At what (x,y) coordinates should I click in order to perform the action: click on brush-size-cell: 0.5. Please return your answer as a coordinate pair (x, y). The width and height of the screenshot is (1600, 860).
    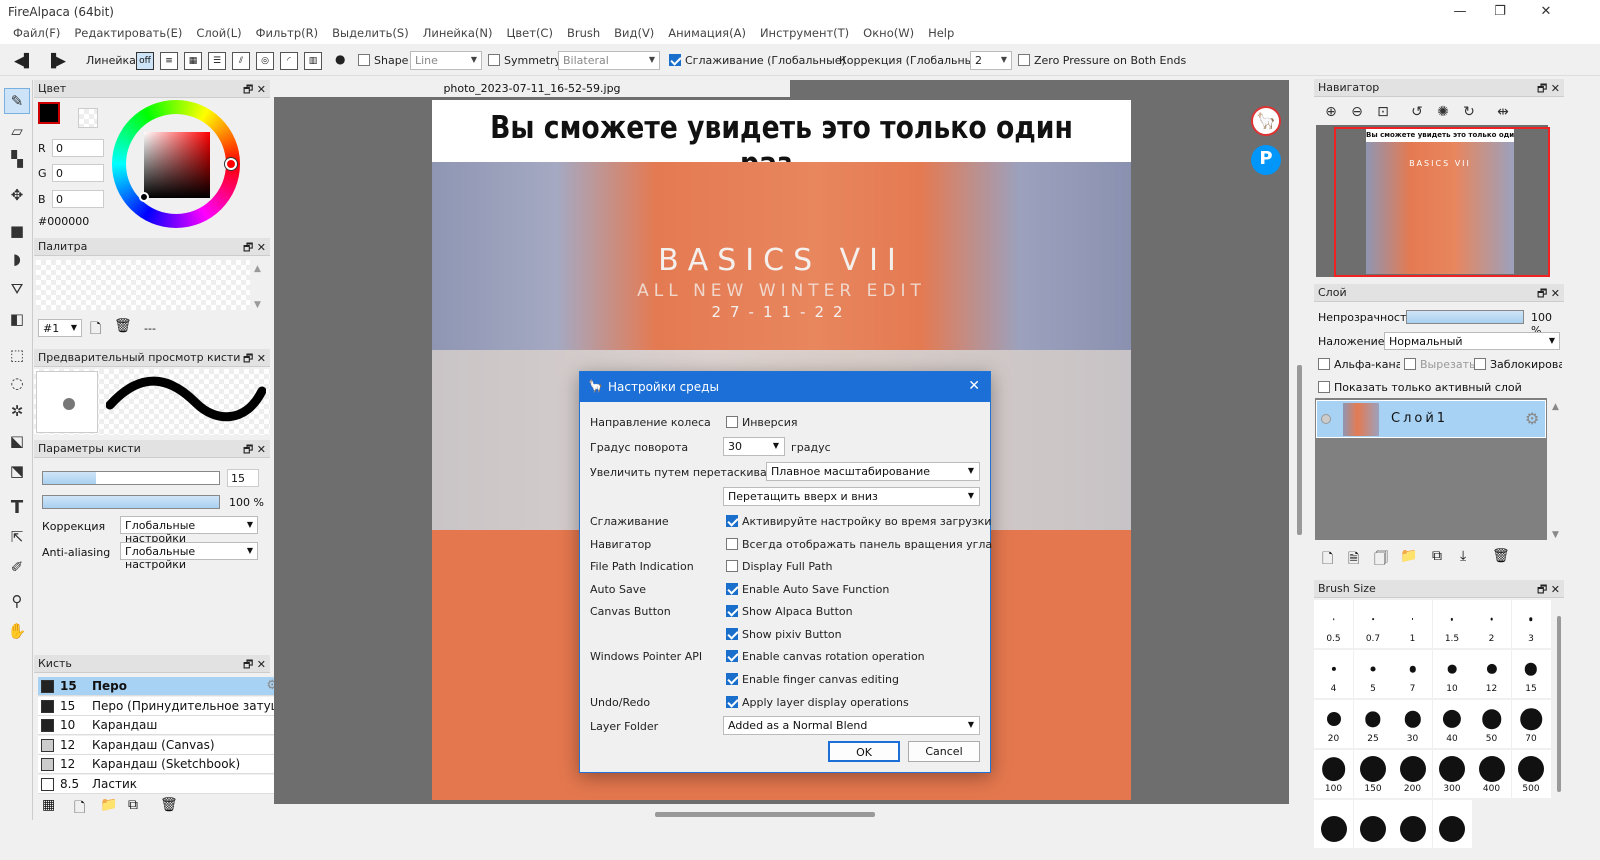
    Looking at the image, I should click on (1333, 624).